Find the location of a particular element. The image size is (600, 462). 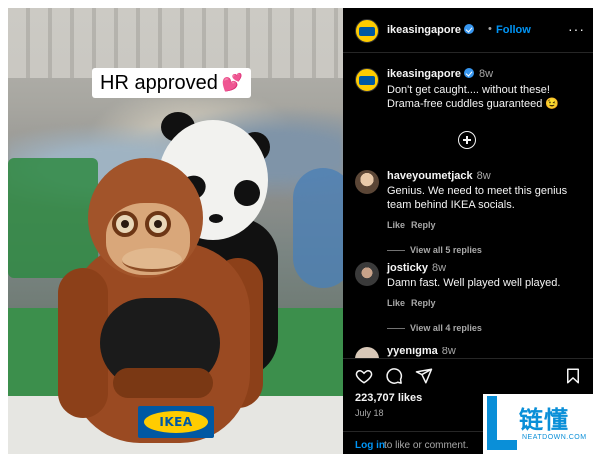

header-username-text: ikeasingapore is located at coordinates (424, 30).